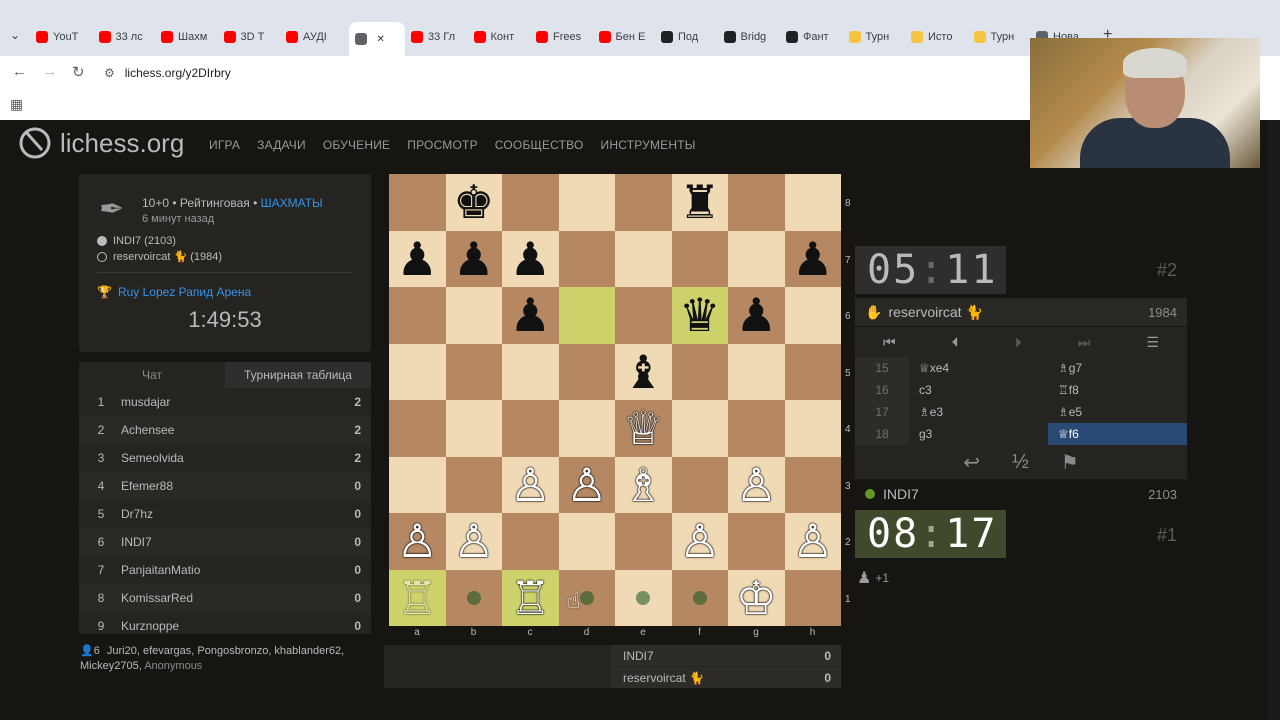  What do you see at coordinates (699, 258) in the screenshot?
I see `square-f7` at bounding box center [699, 258].